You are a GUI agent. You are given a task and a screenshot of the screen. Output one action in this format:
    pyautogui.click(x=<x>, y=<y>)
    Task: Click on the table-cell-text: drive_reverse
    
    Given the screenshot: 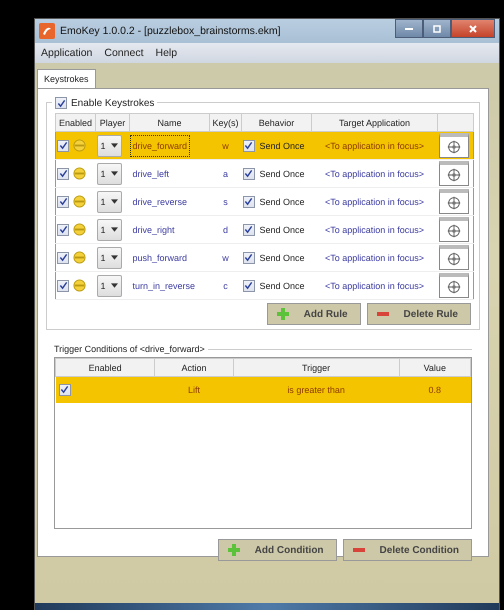 What is the action you would take?
    pyautogui.click(x=160, y=202)
    